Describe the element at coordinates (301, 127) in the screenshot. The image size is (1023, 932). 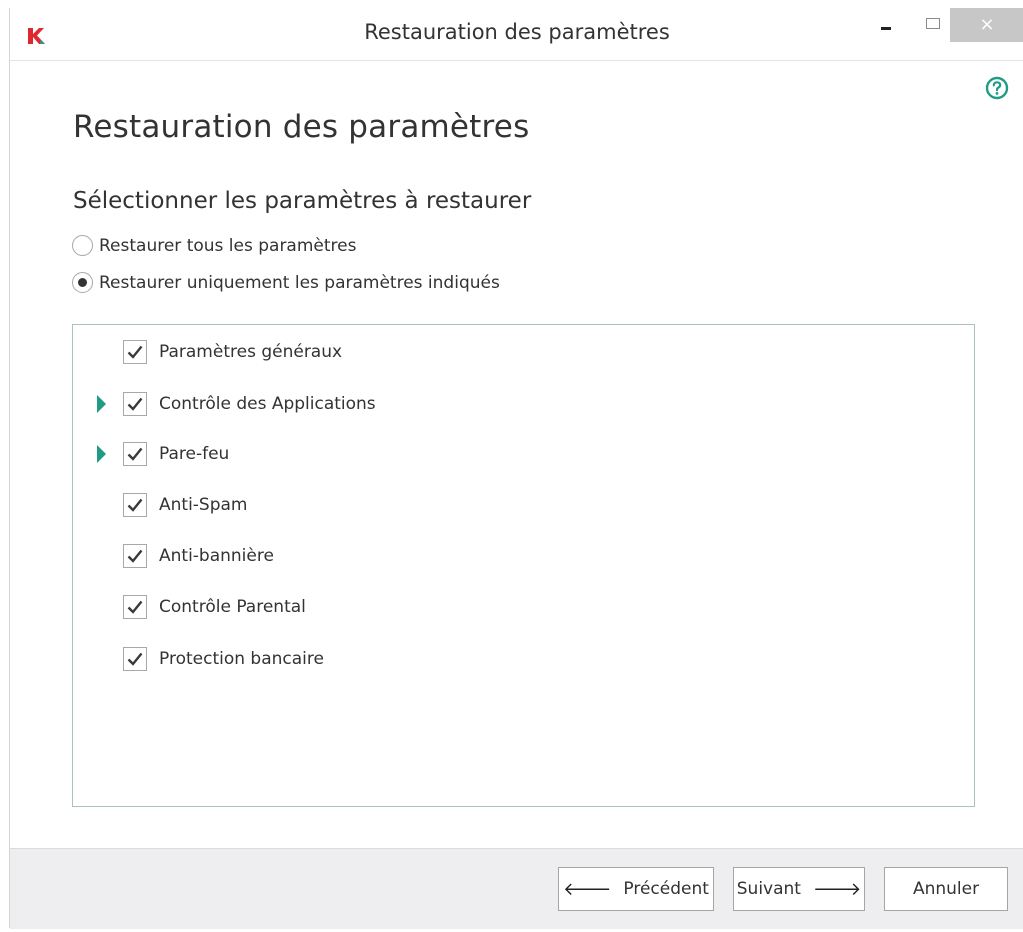
I see `page-title: Restauration des paramètres` at that location.